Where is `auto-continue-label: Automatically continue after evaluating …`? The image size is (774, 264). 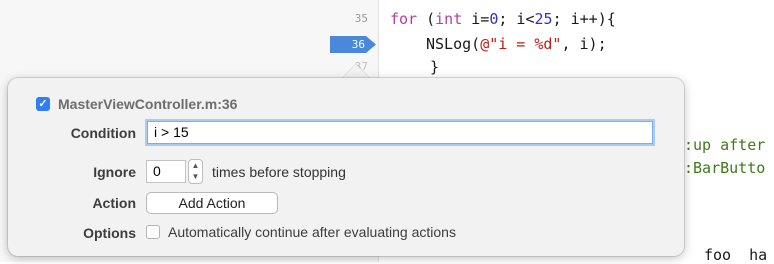
auto-continue-label: Automatically continue after evaluating … is located at coordinates (312, 232).